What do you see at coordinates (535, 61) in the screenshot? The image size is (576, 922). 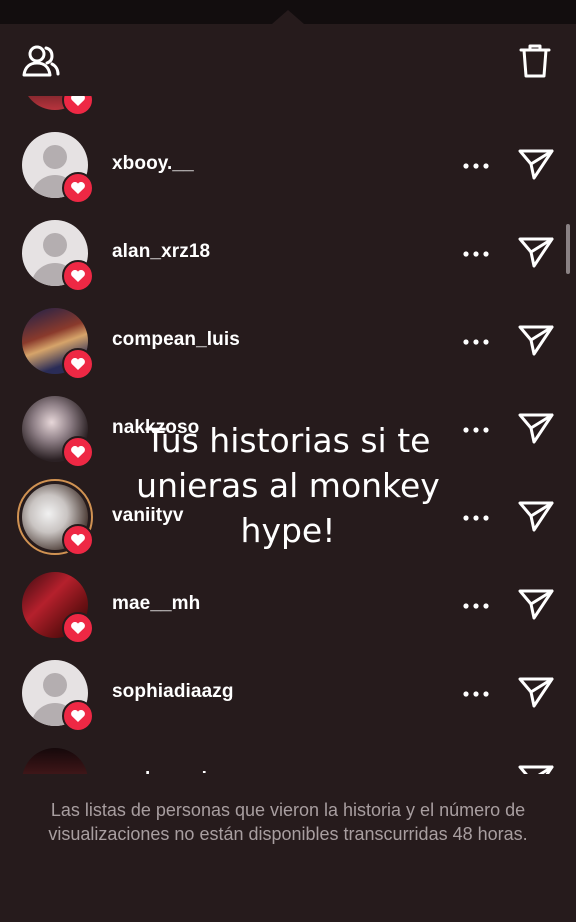 I see `trash-icon` at bounding box center [535, 61].